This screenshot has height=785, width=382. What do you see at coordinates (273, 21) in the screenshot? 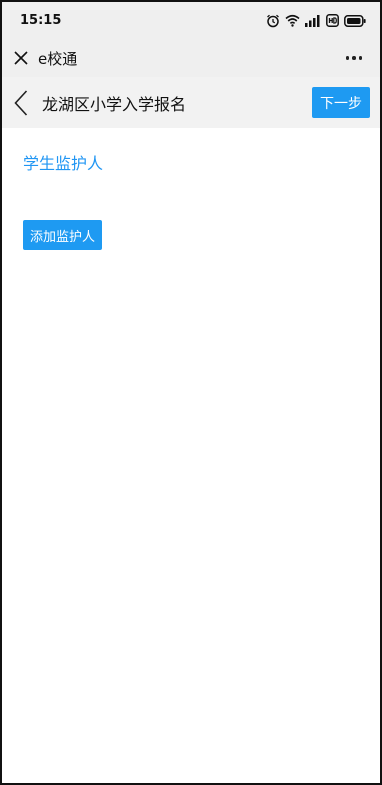
I see `alarm-icon` at bounding box center [273, 21].